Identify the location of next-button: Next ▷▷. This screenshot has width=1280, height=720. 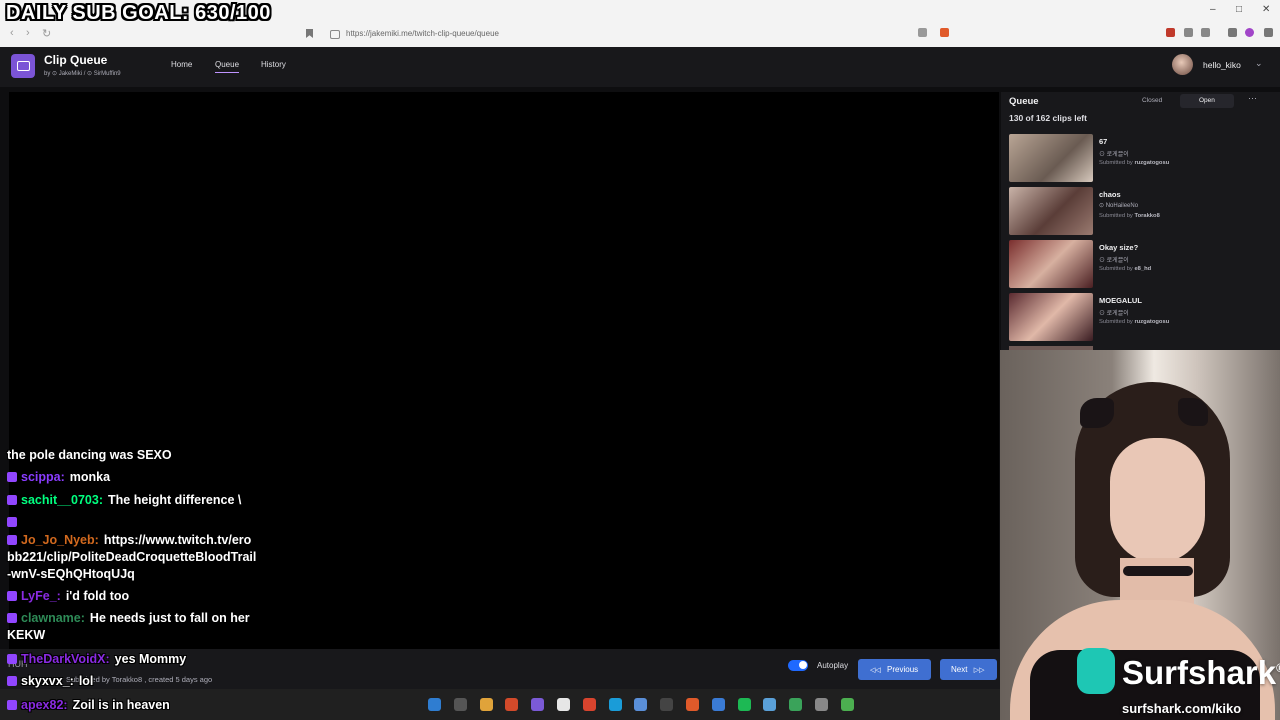
(968, 669).